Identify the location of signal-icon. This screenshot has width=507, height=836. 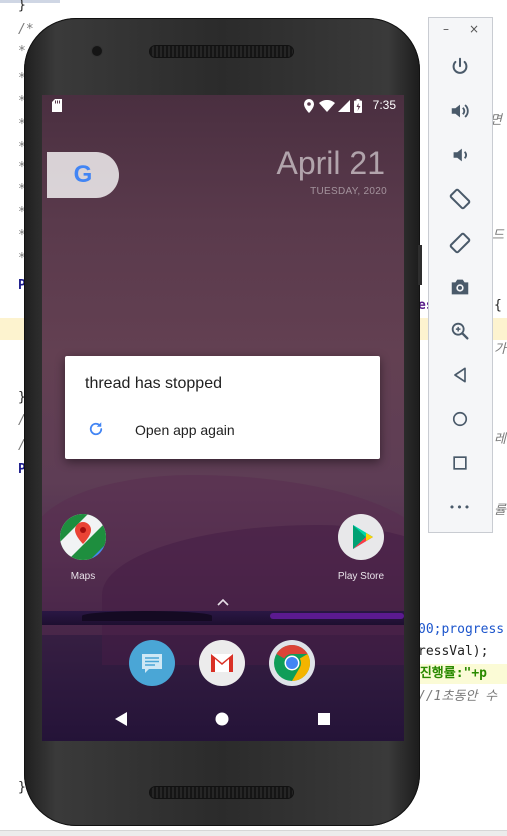
(344, 106).